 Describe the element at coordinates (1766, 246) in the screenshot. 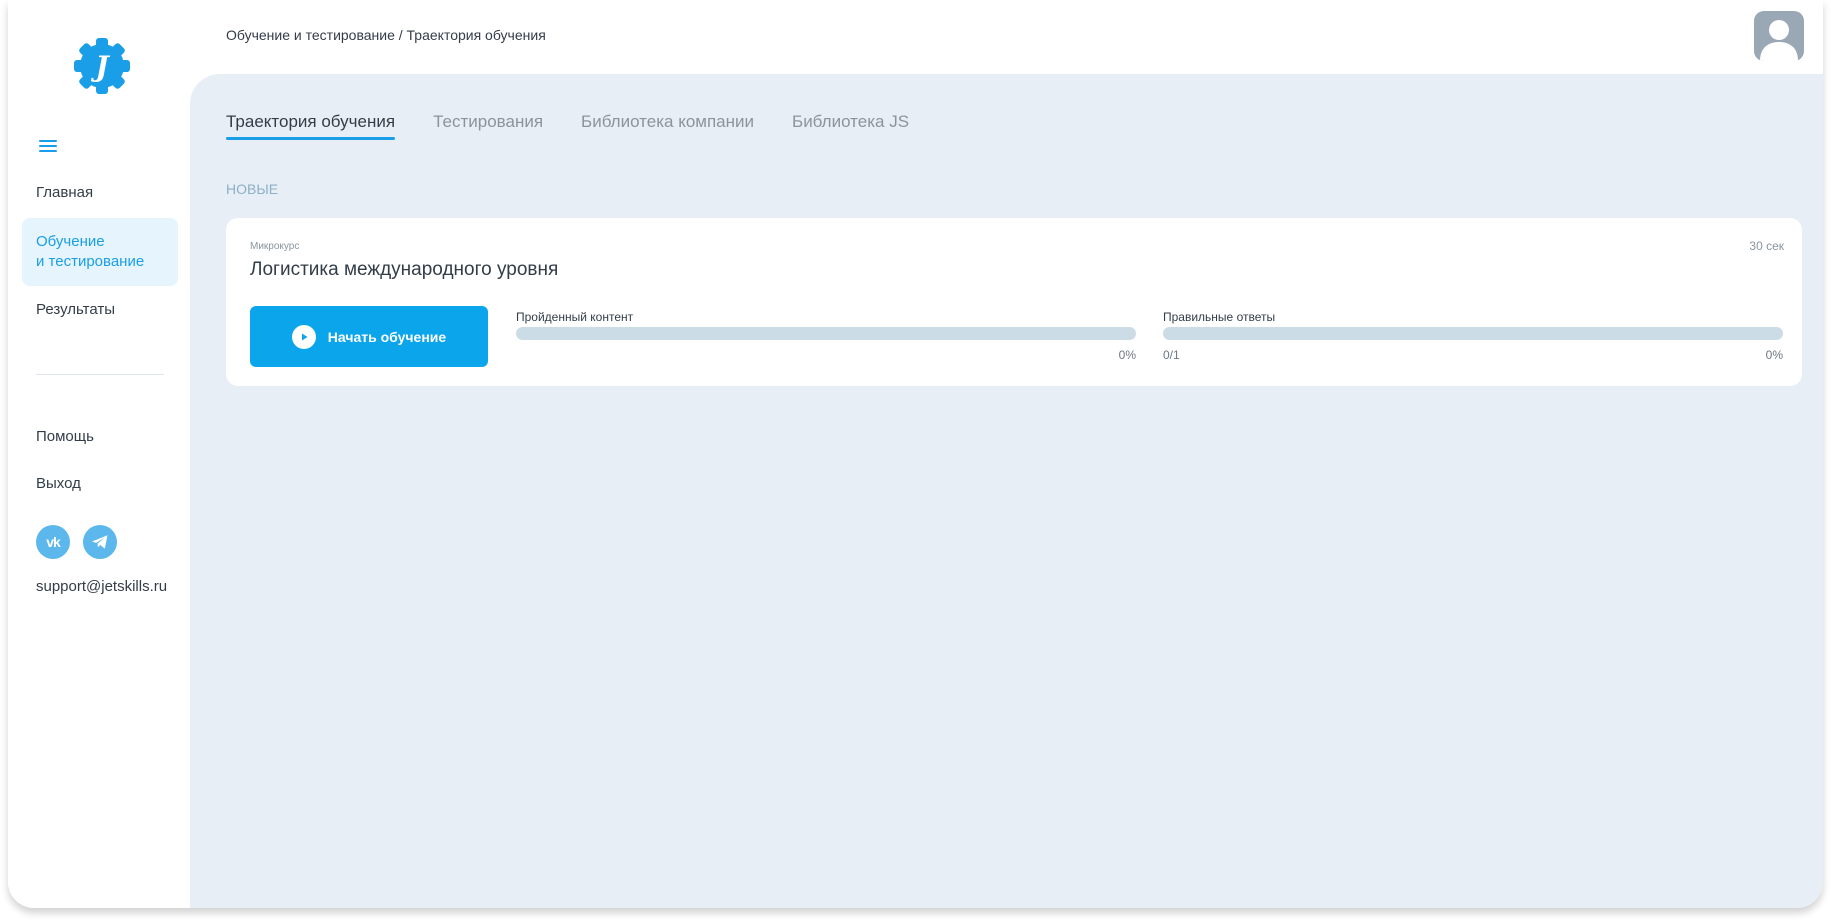

I see `course-duration: 30 сек` at that location.